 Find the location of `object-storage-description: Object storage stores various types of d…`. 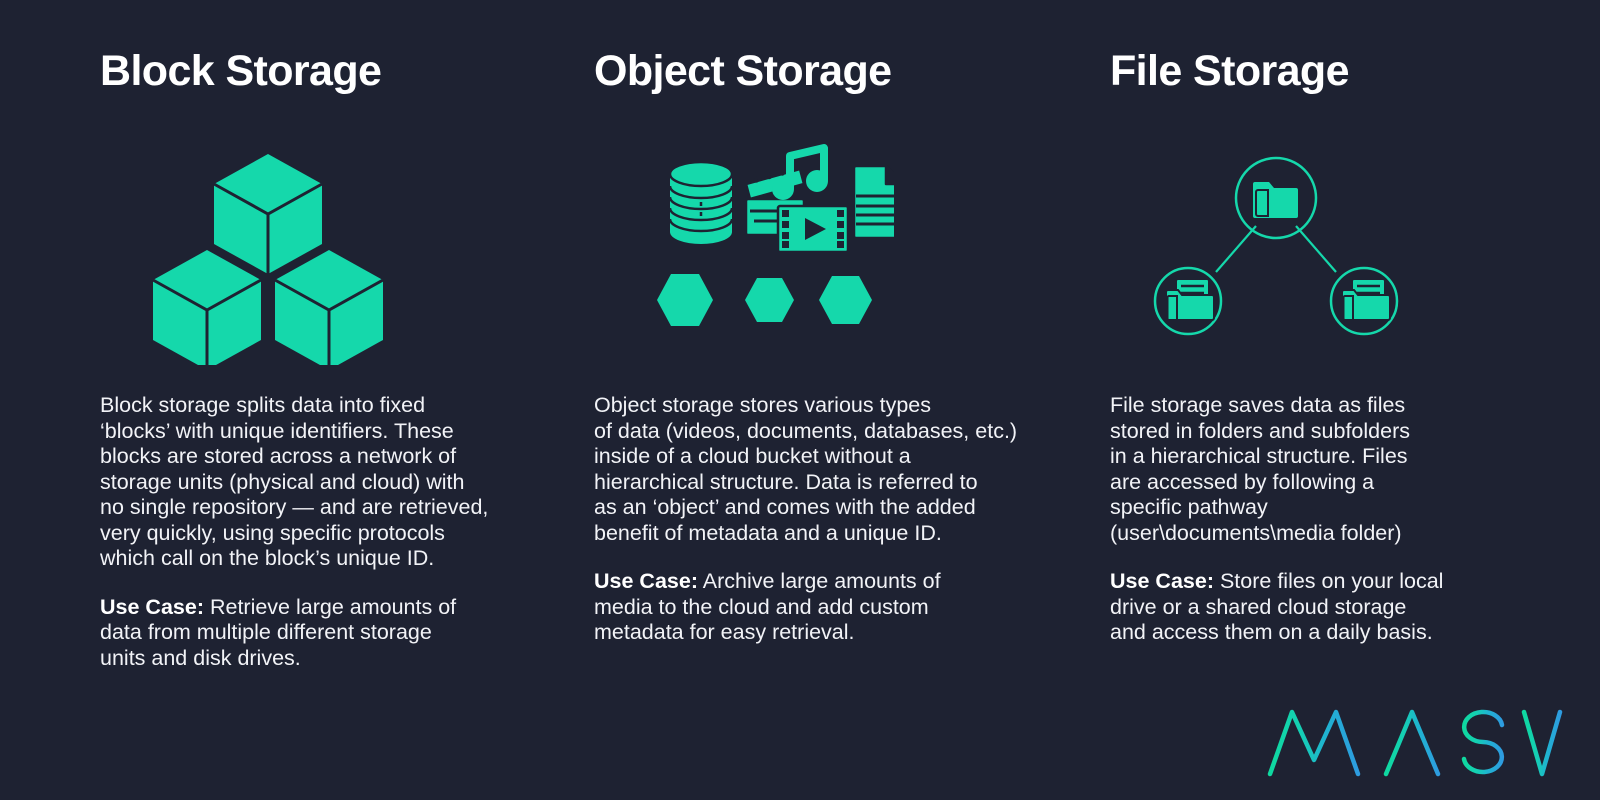

object-storage-description: Object storage stores various types of d… is located at coordinates (806, 469).